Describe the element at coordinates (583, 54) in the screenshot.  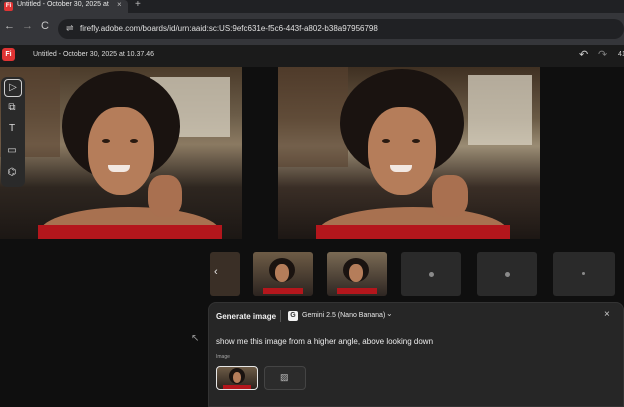
I see `undo-icon: ↶` at that location.